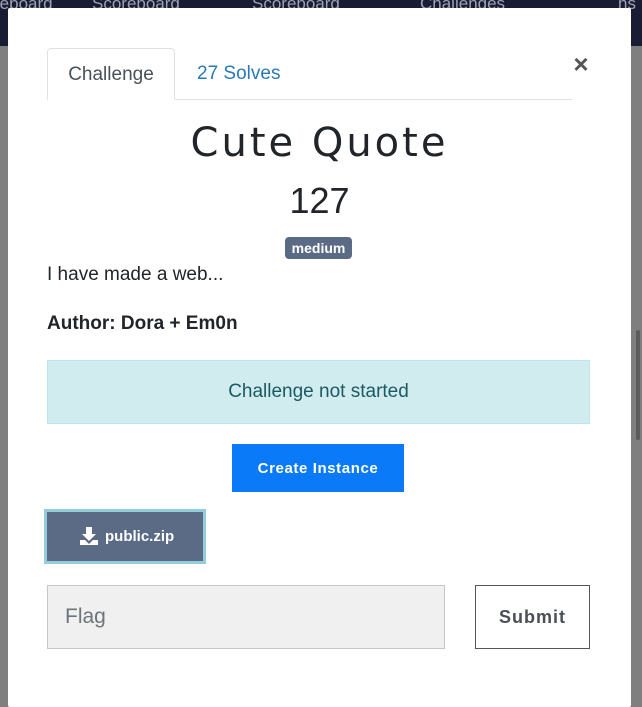  I want to click on download-icon, so click(89, 536).